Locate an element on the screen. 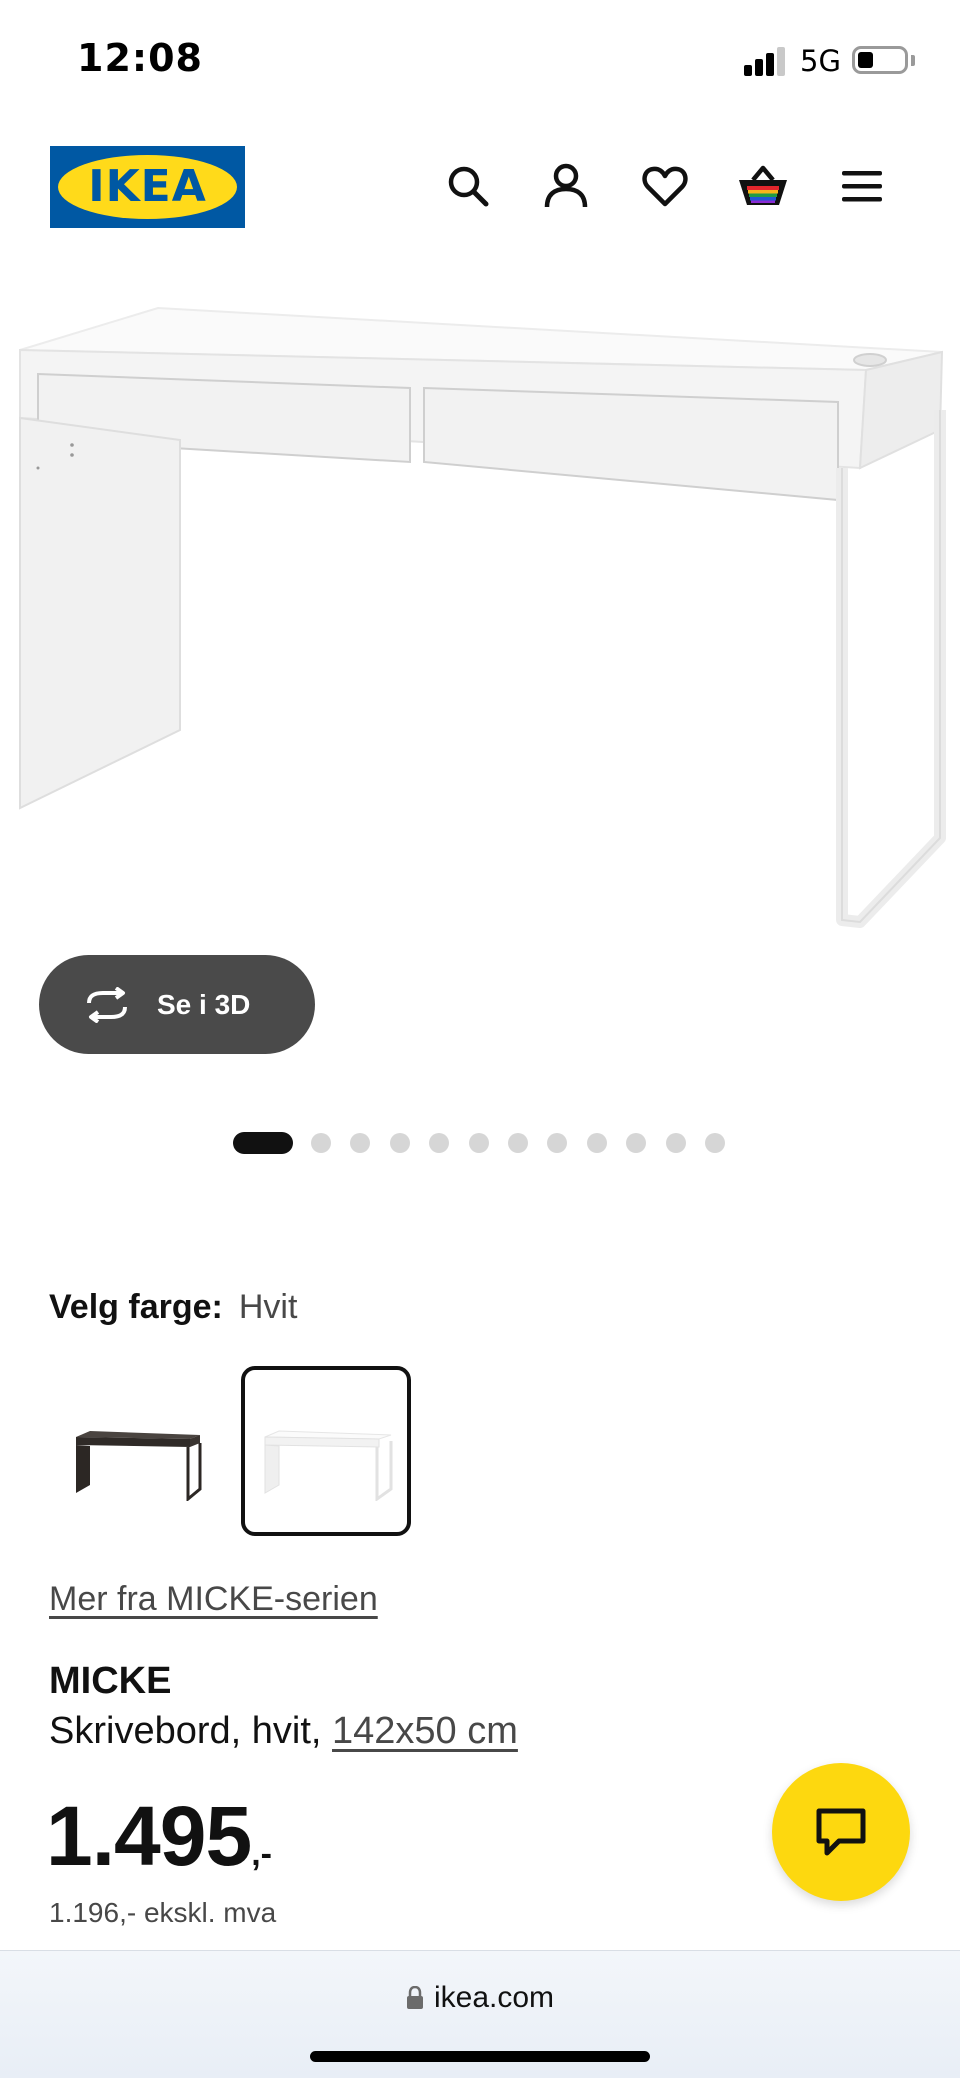 Image resolution: width=960 pixels, height=2078 pixels. product-measurement-link: 142x50 cm is located at coordinates (425, 1731).